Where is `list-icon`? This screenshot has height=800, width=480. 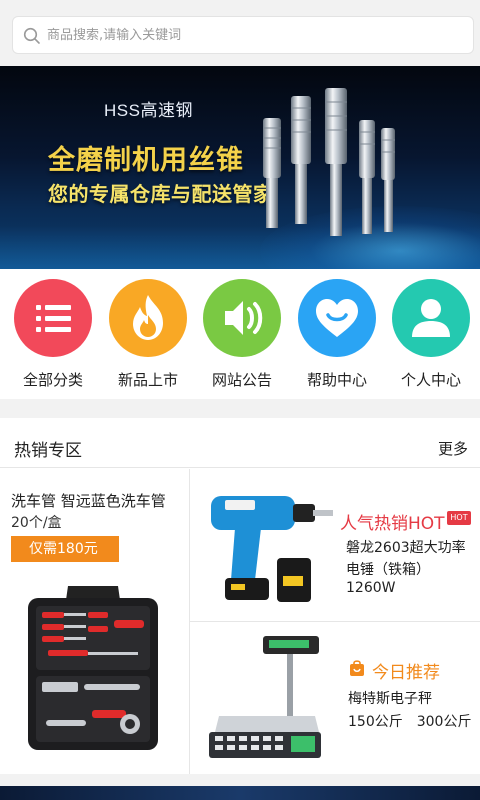 list-icon is located at coordinates (53, 318).